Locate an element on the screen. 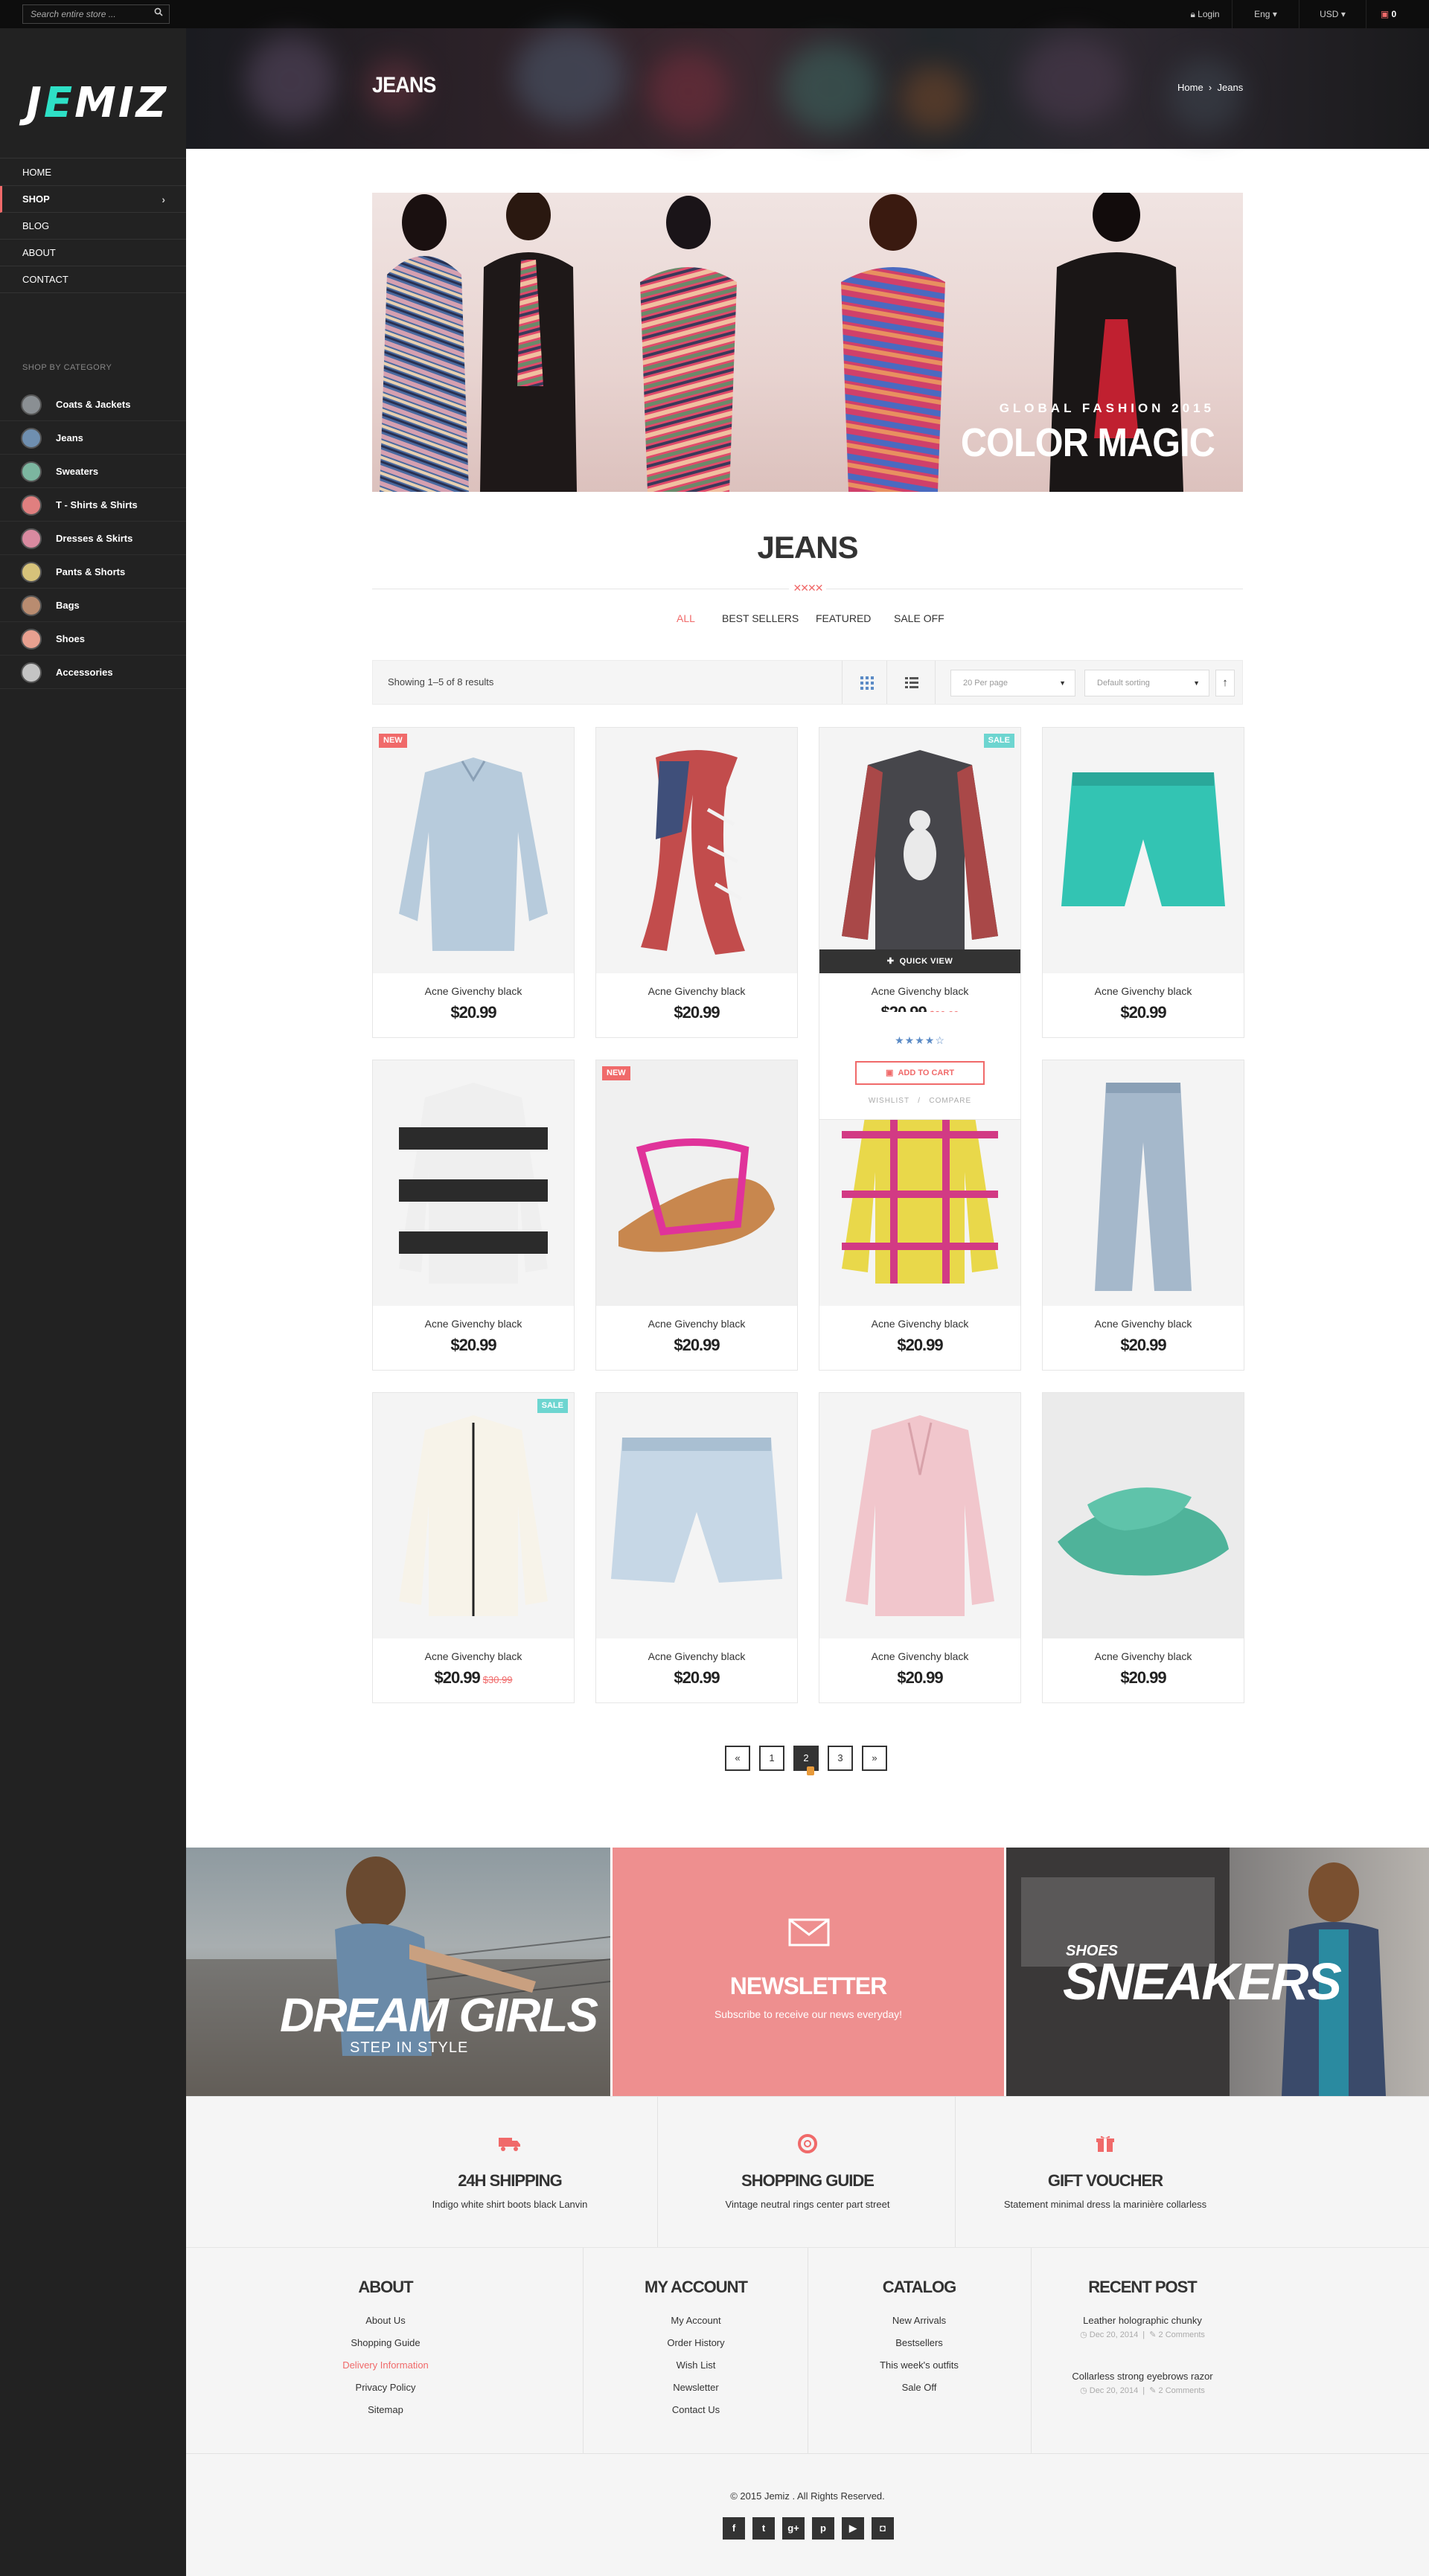  sort-direction-icon: ↑ is located at coordinates (1225, 683).